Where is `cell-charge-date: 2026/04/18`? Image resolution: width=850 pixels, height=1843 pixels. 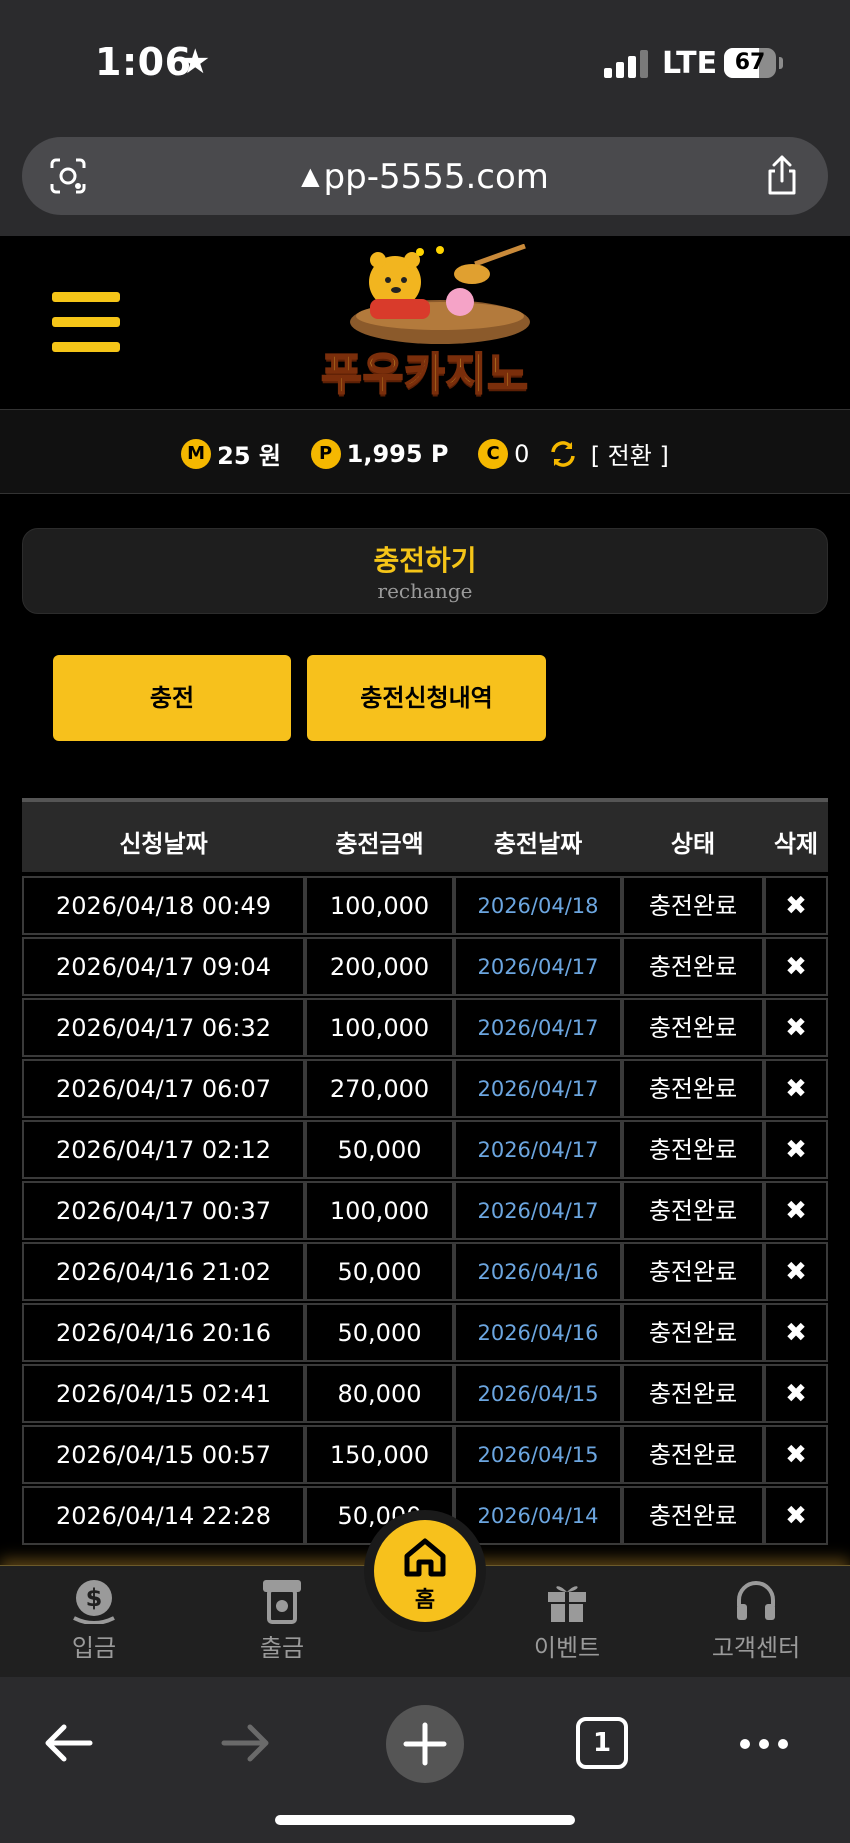 cell-charge-date: 2026/04/18 is located at coordinates (538, 905).